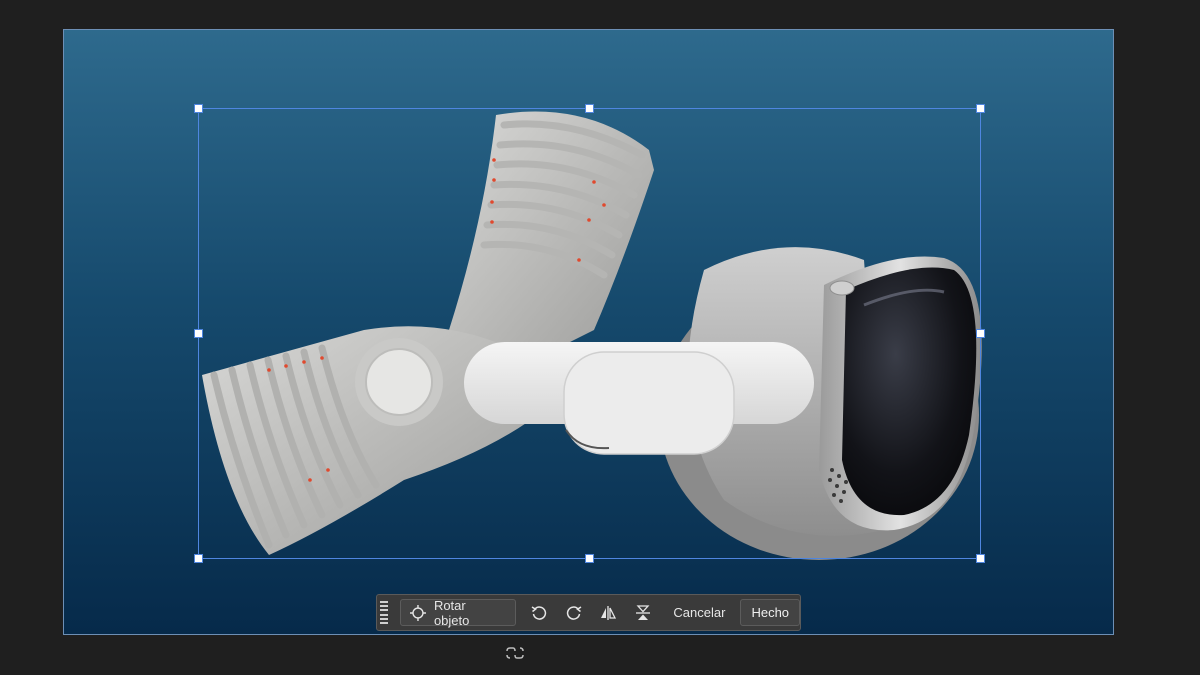 The width and height of the screenshot is (1200, 675). Describe the element at coordinates (515, 653) in the screenshot. I see `link-icon` at that location.